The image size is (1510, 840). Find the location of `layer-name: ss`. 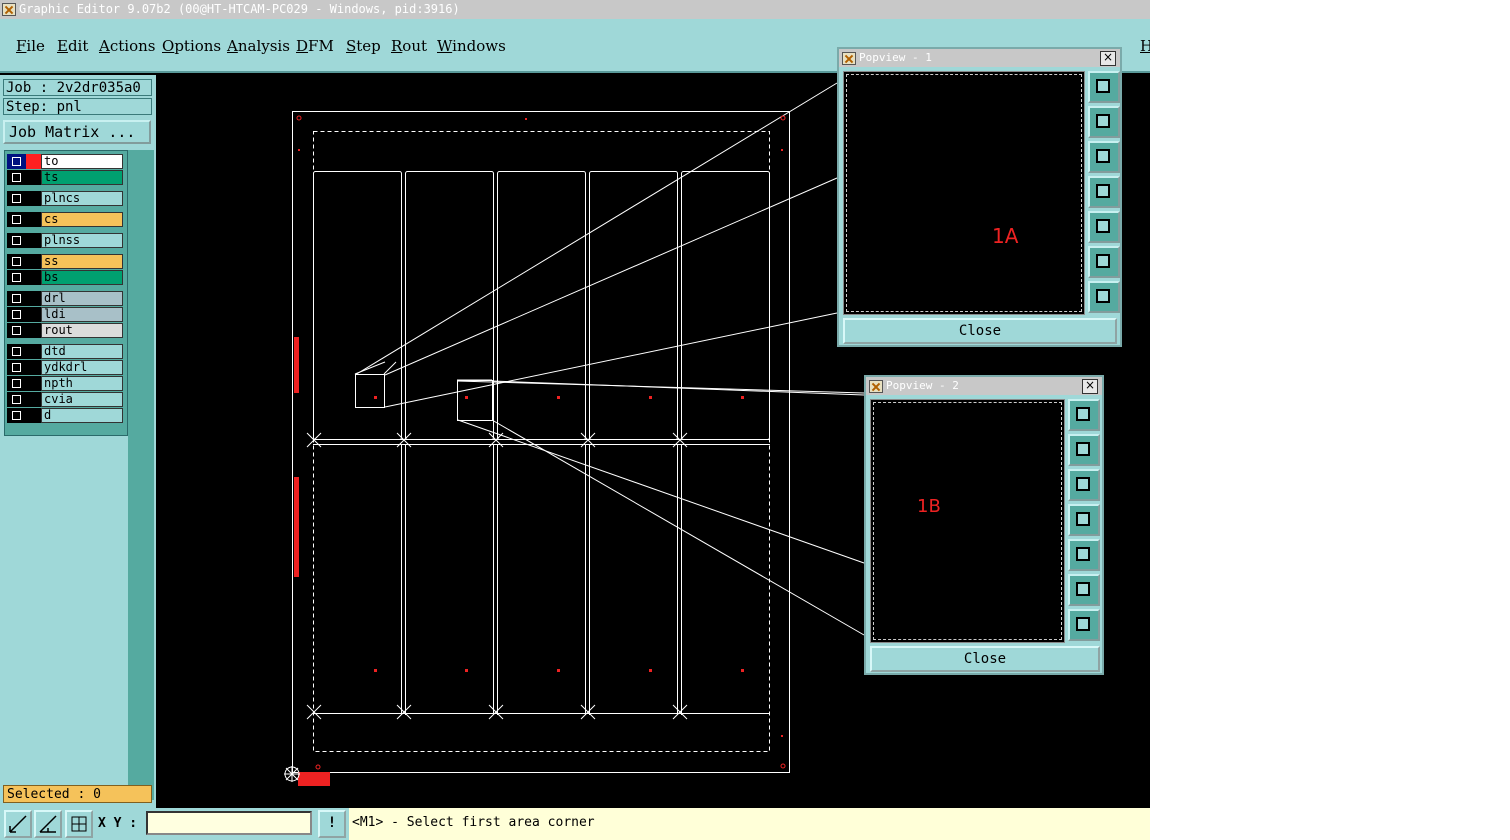

layer-name: ss is located at coordinates (82, 261).